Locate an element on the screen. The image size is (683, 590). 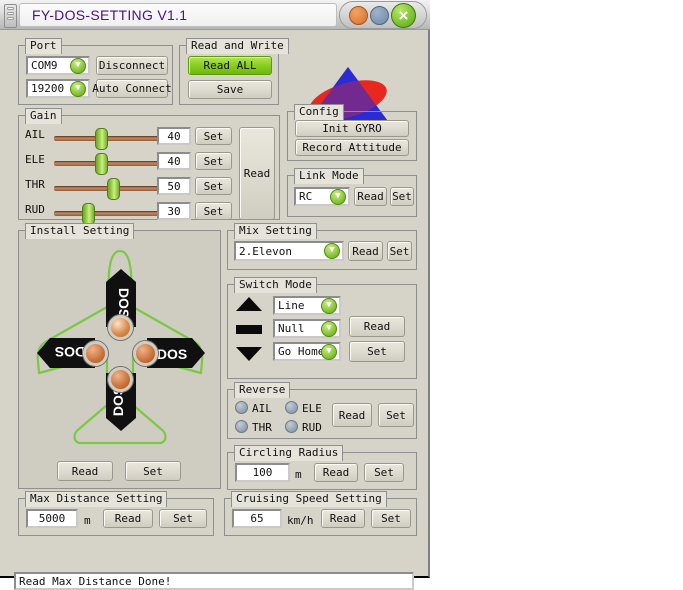
gain-slider-rud is located at coordinates (114, 213).